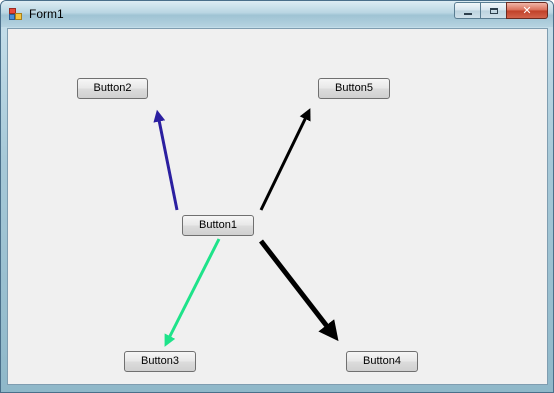 The width and height of the screenshot is (554, 393). I want to click on button2: Button2, so click(112, 88).